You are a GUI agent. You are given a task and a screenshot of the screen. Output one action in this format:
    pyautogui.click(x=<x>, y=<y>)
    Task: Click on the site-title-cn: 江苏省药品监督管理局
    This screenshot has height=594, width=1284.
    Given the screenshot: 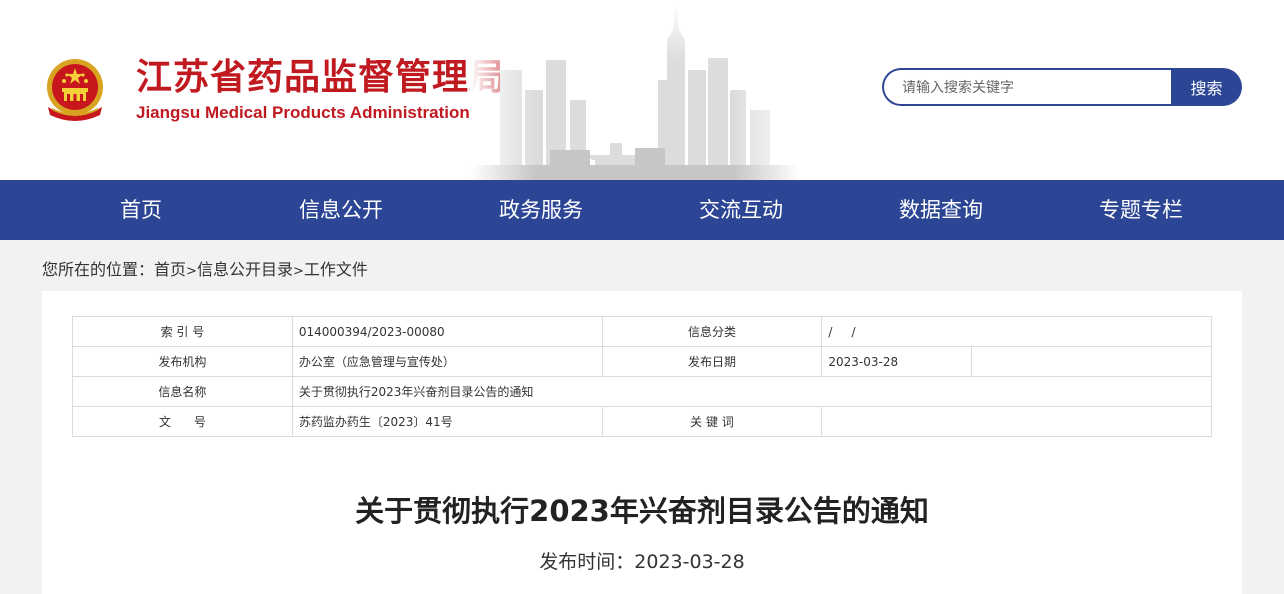 What is the action you would take?
    pyautogui.click(x=321, y=78)
    